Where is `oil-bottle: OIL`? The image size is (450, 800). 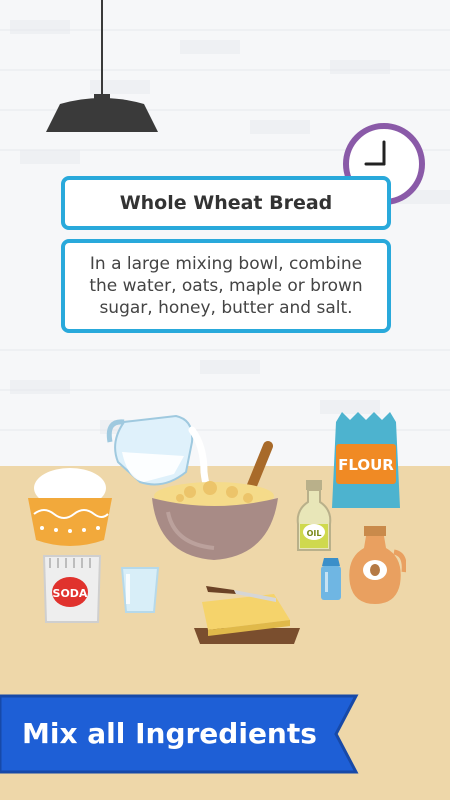 oil-bottle: OIL is located at coordinates (314, 517).